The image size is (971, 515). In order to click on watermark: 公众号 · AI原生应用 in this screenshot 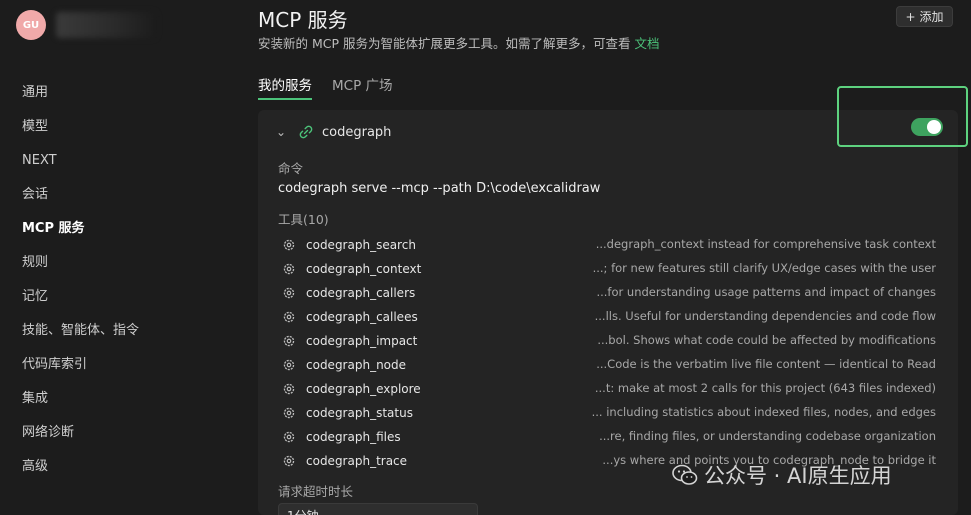, I will do `click(782, 475)`.